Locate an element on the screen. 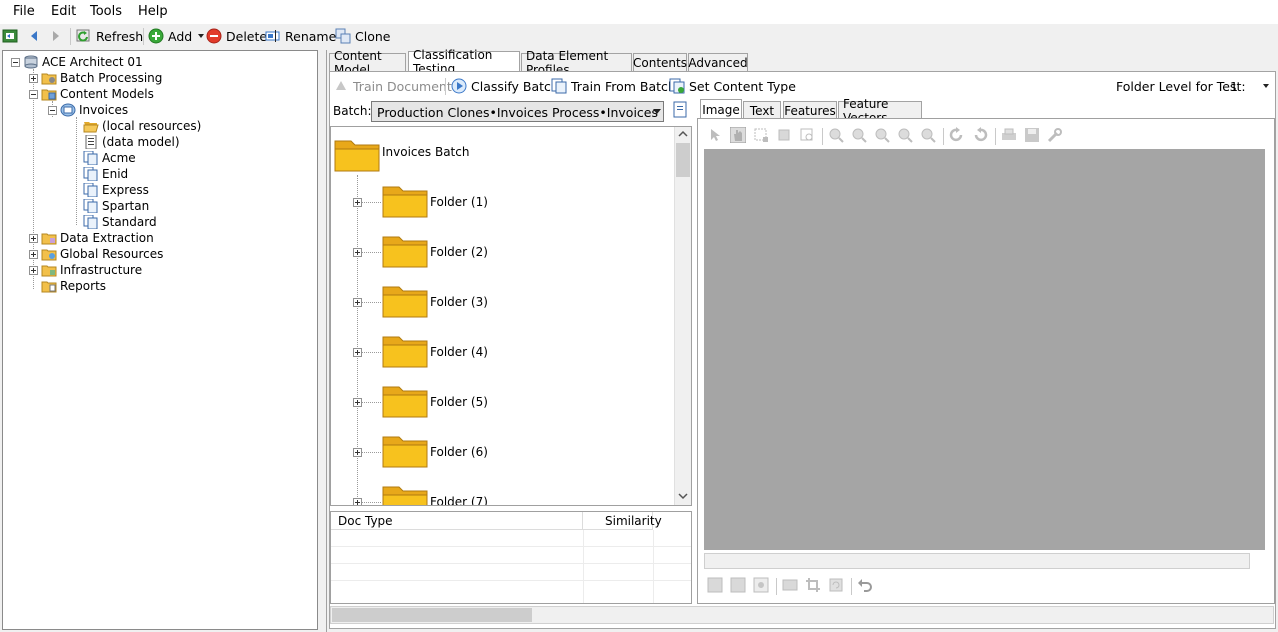  tree-item-global-resources: Global Resources is located at coordinates (96, 254).